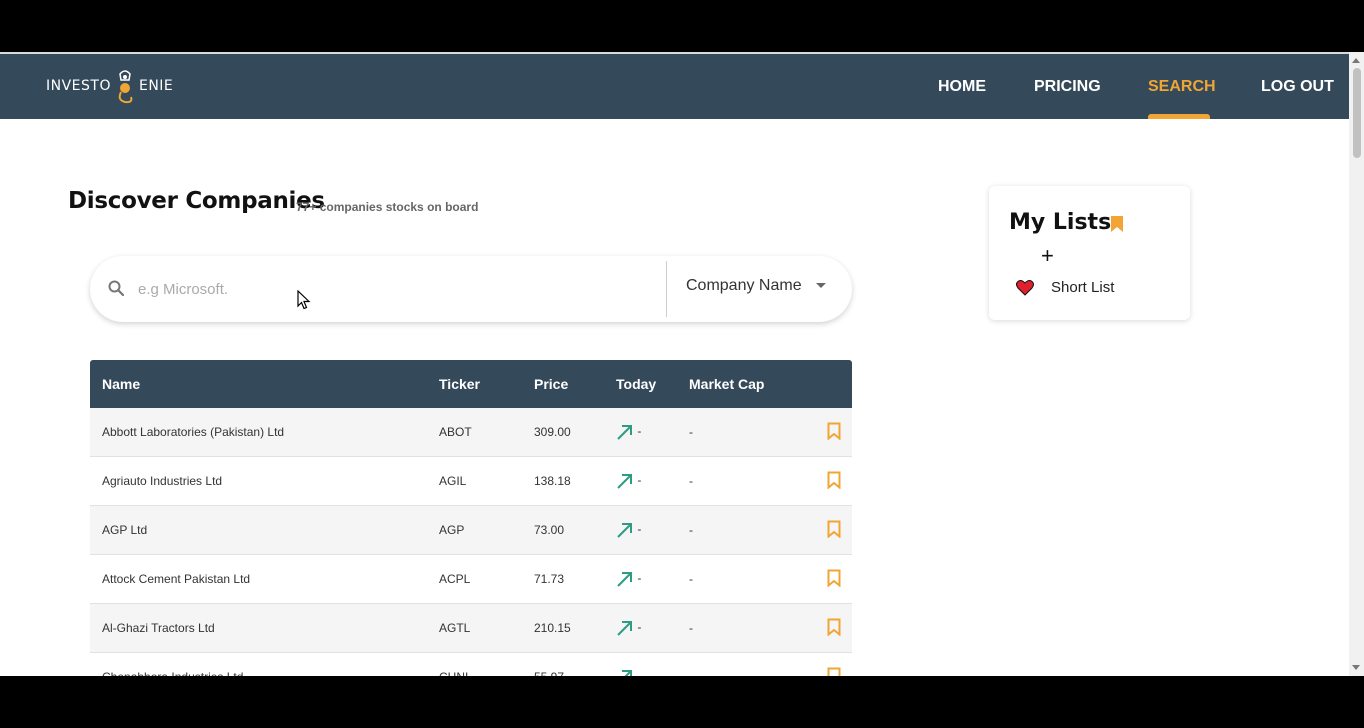  I want to click on cell-name: Chenabbora Industries Ltd, so click(258, 664).